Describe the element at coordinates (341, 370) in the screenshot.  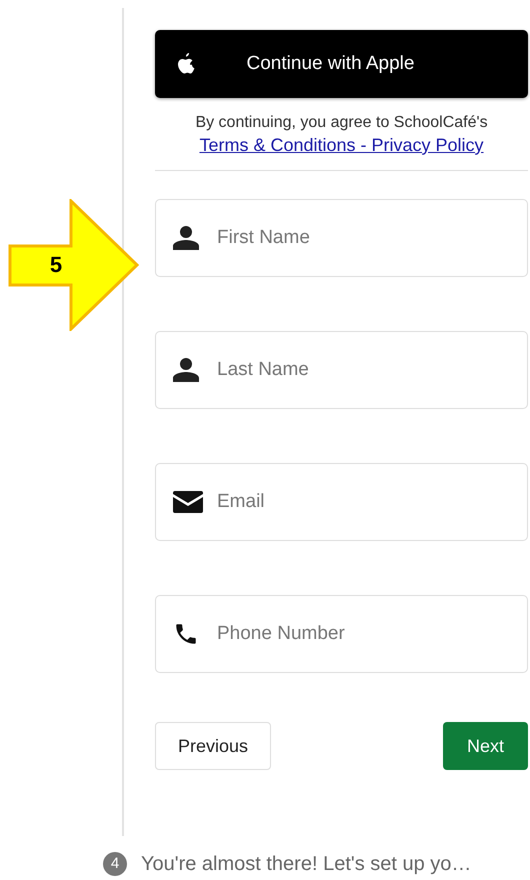
I see `text-field: Last Name` at that location.